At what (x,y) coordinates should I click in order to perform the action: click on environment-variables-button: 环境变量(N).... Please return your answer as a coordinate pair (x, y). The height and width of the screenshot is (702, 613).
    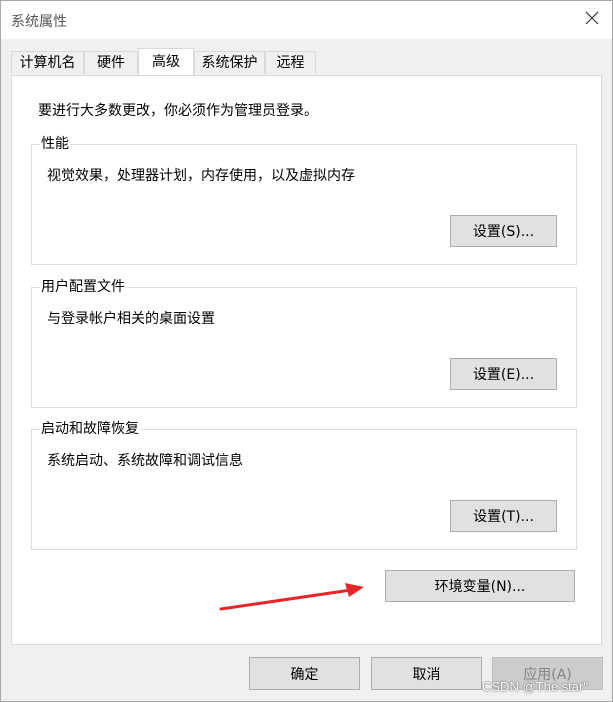
    Looking at the image, I should click on (480, 586).